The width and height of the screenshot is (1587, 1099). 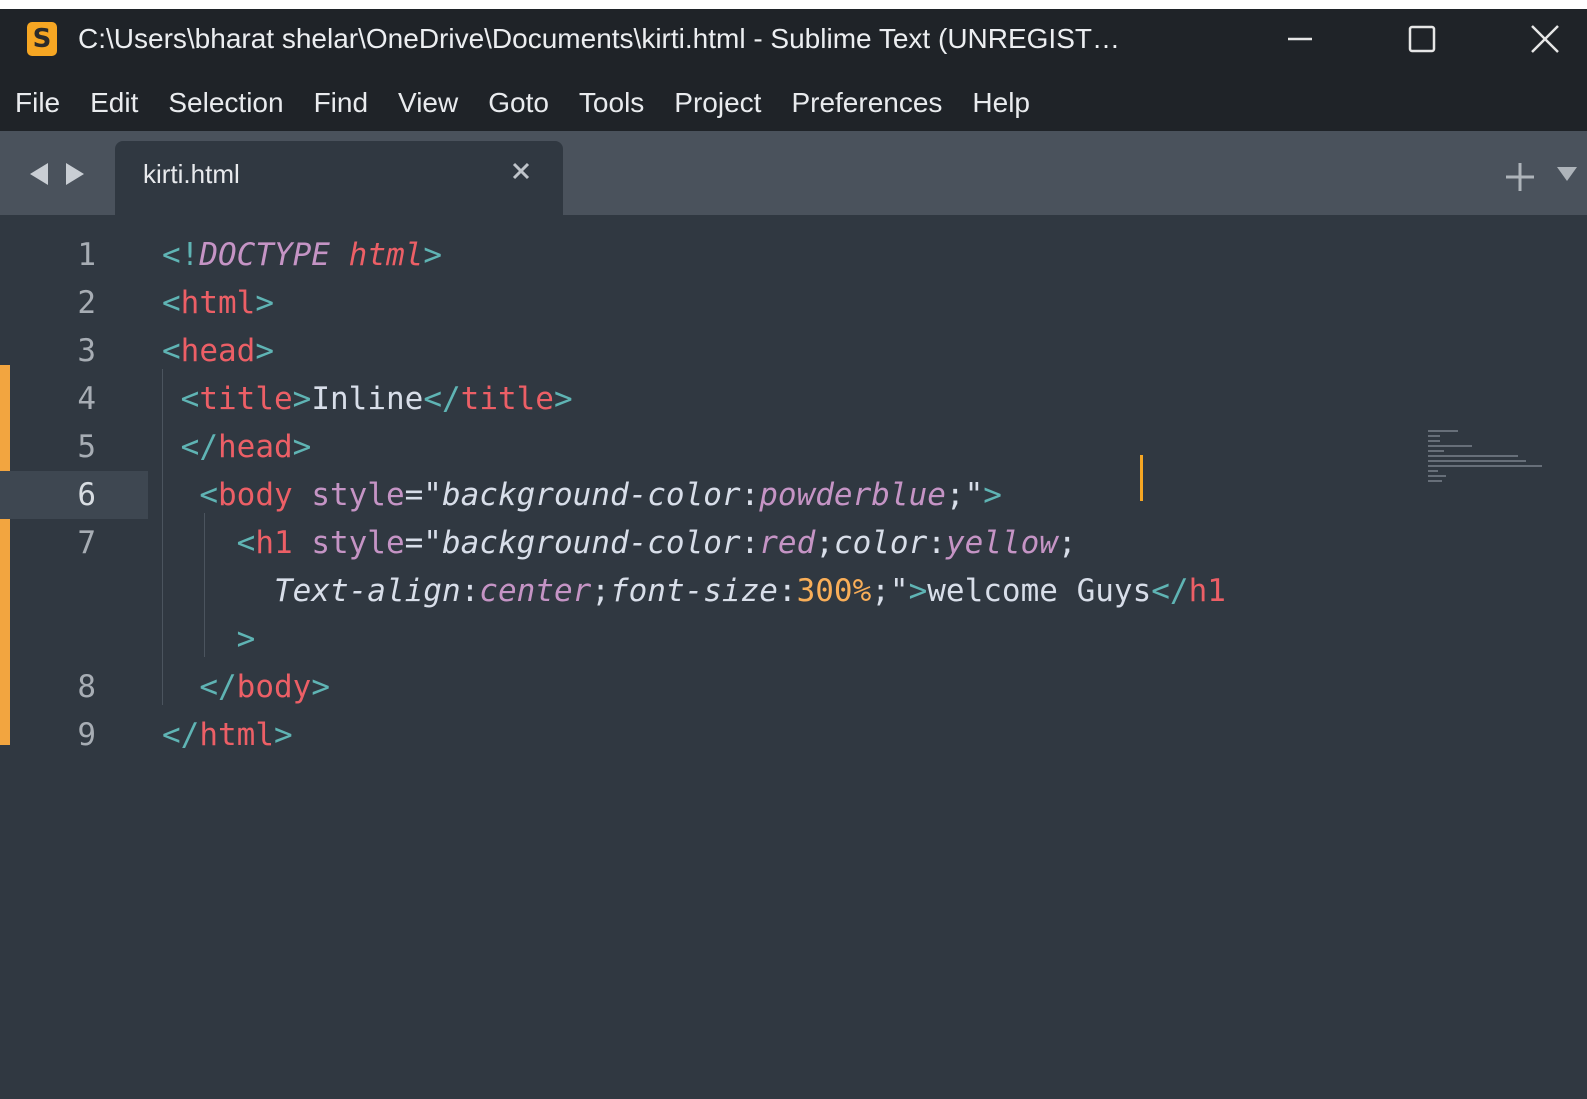 I want to click on gutter-line: 7, so click(x=74, y=543).